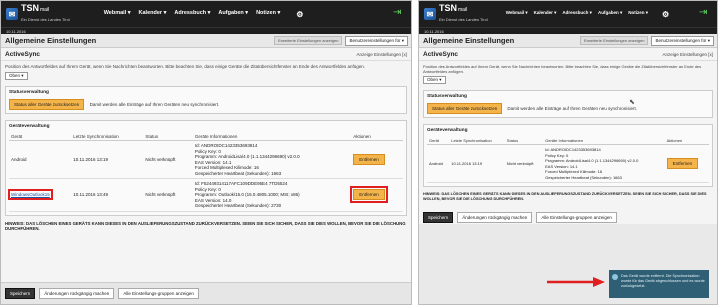 This screenshot has width=718, height=305. Describe the element at coordinates (23, 54) in the screenshot. I see `section-title: ActiveSync` at that location.